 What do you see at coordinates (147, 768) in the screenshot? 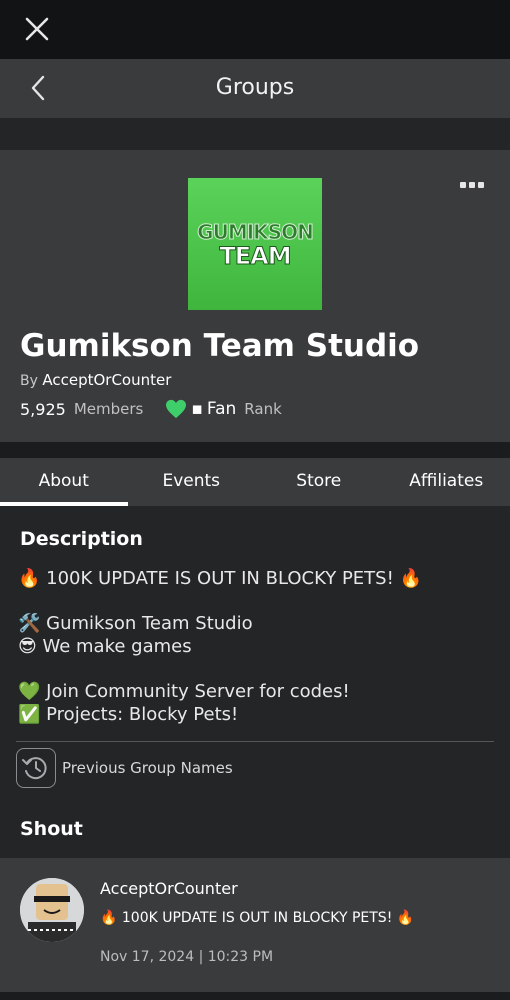
I see `previous-names-label: Previous Group Names` at bounding box center [147, 768].